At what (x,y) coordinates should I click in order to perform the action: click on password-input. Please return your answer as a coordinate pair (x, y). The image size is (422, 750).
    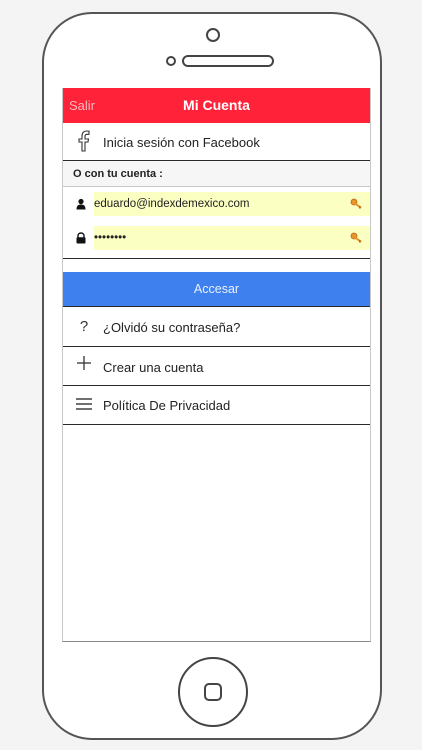
    Looking at the image, I should click on (232, 238).